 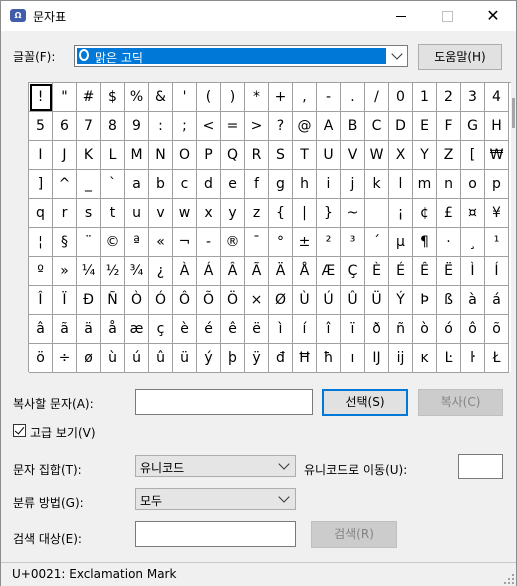 I want to click on char-cell: ., so click(x=353, y=97).